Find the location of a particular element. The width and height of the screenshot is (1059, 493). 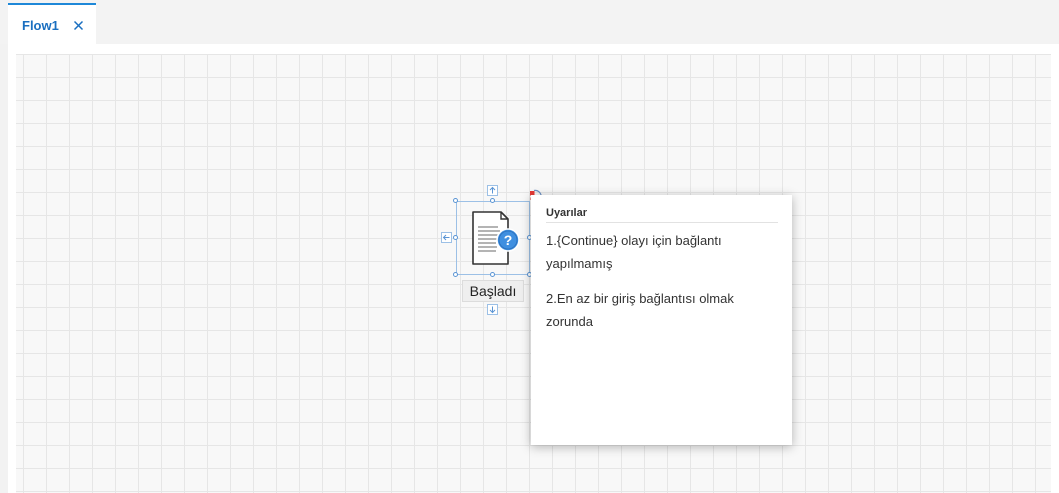

warnings-title: Uyarılar is located at coordinates (662, 215).